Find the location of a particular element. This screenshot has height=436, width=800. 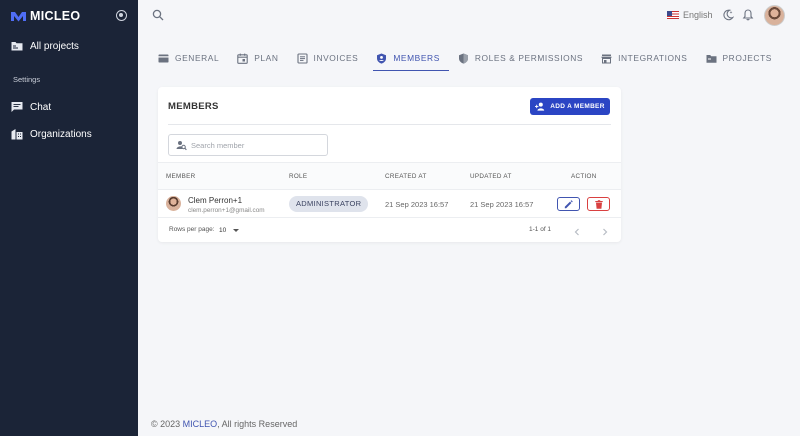

caret-down-icon is located at coordinates (236, 230).